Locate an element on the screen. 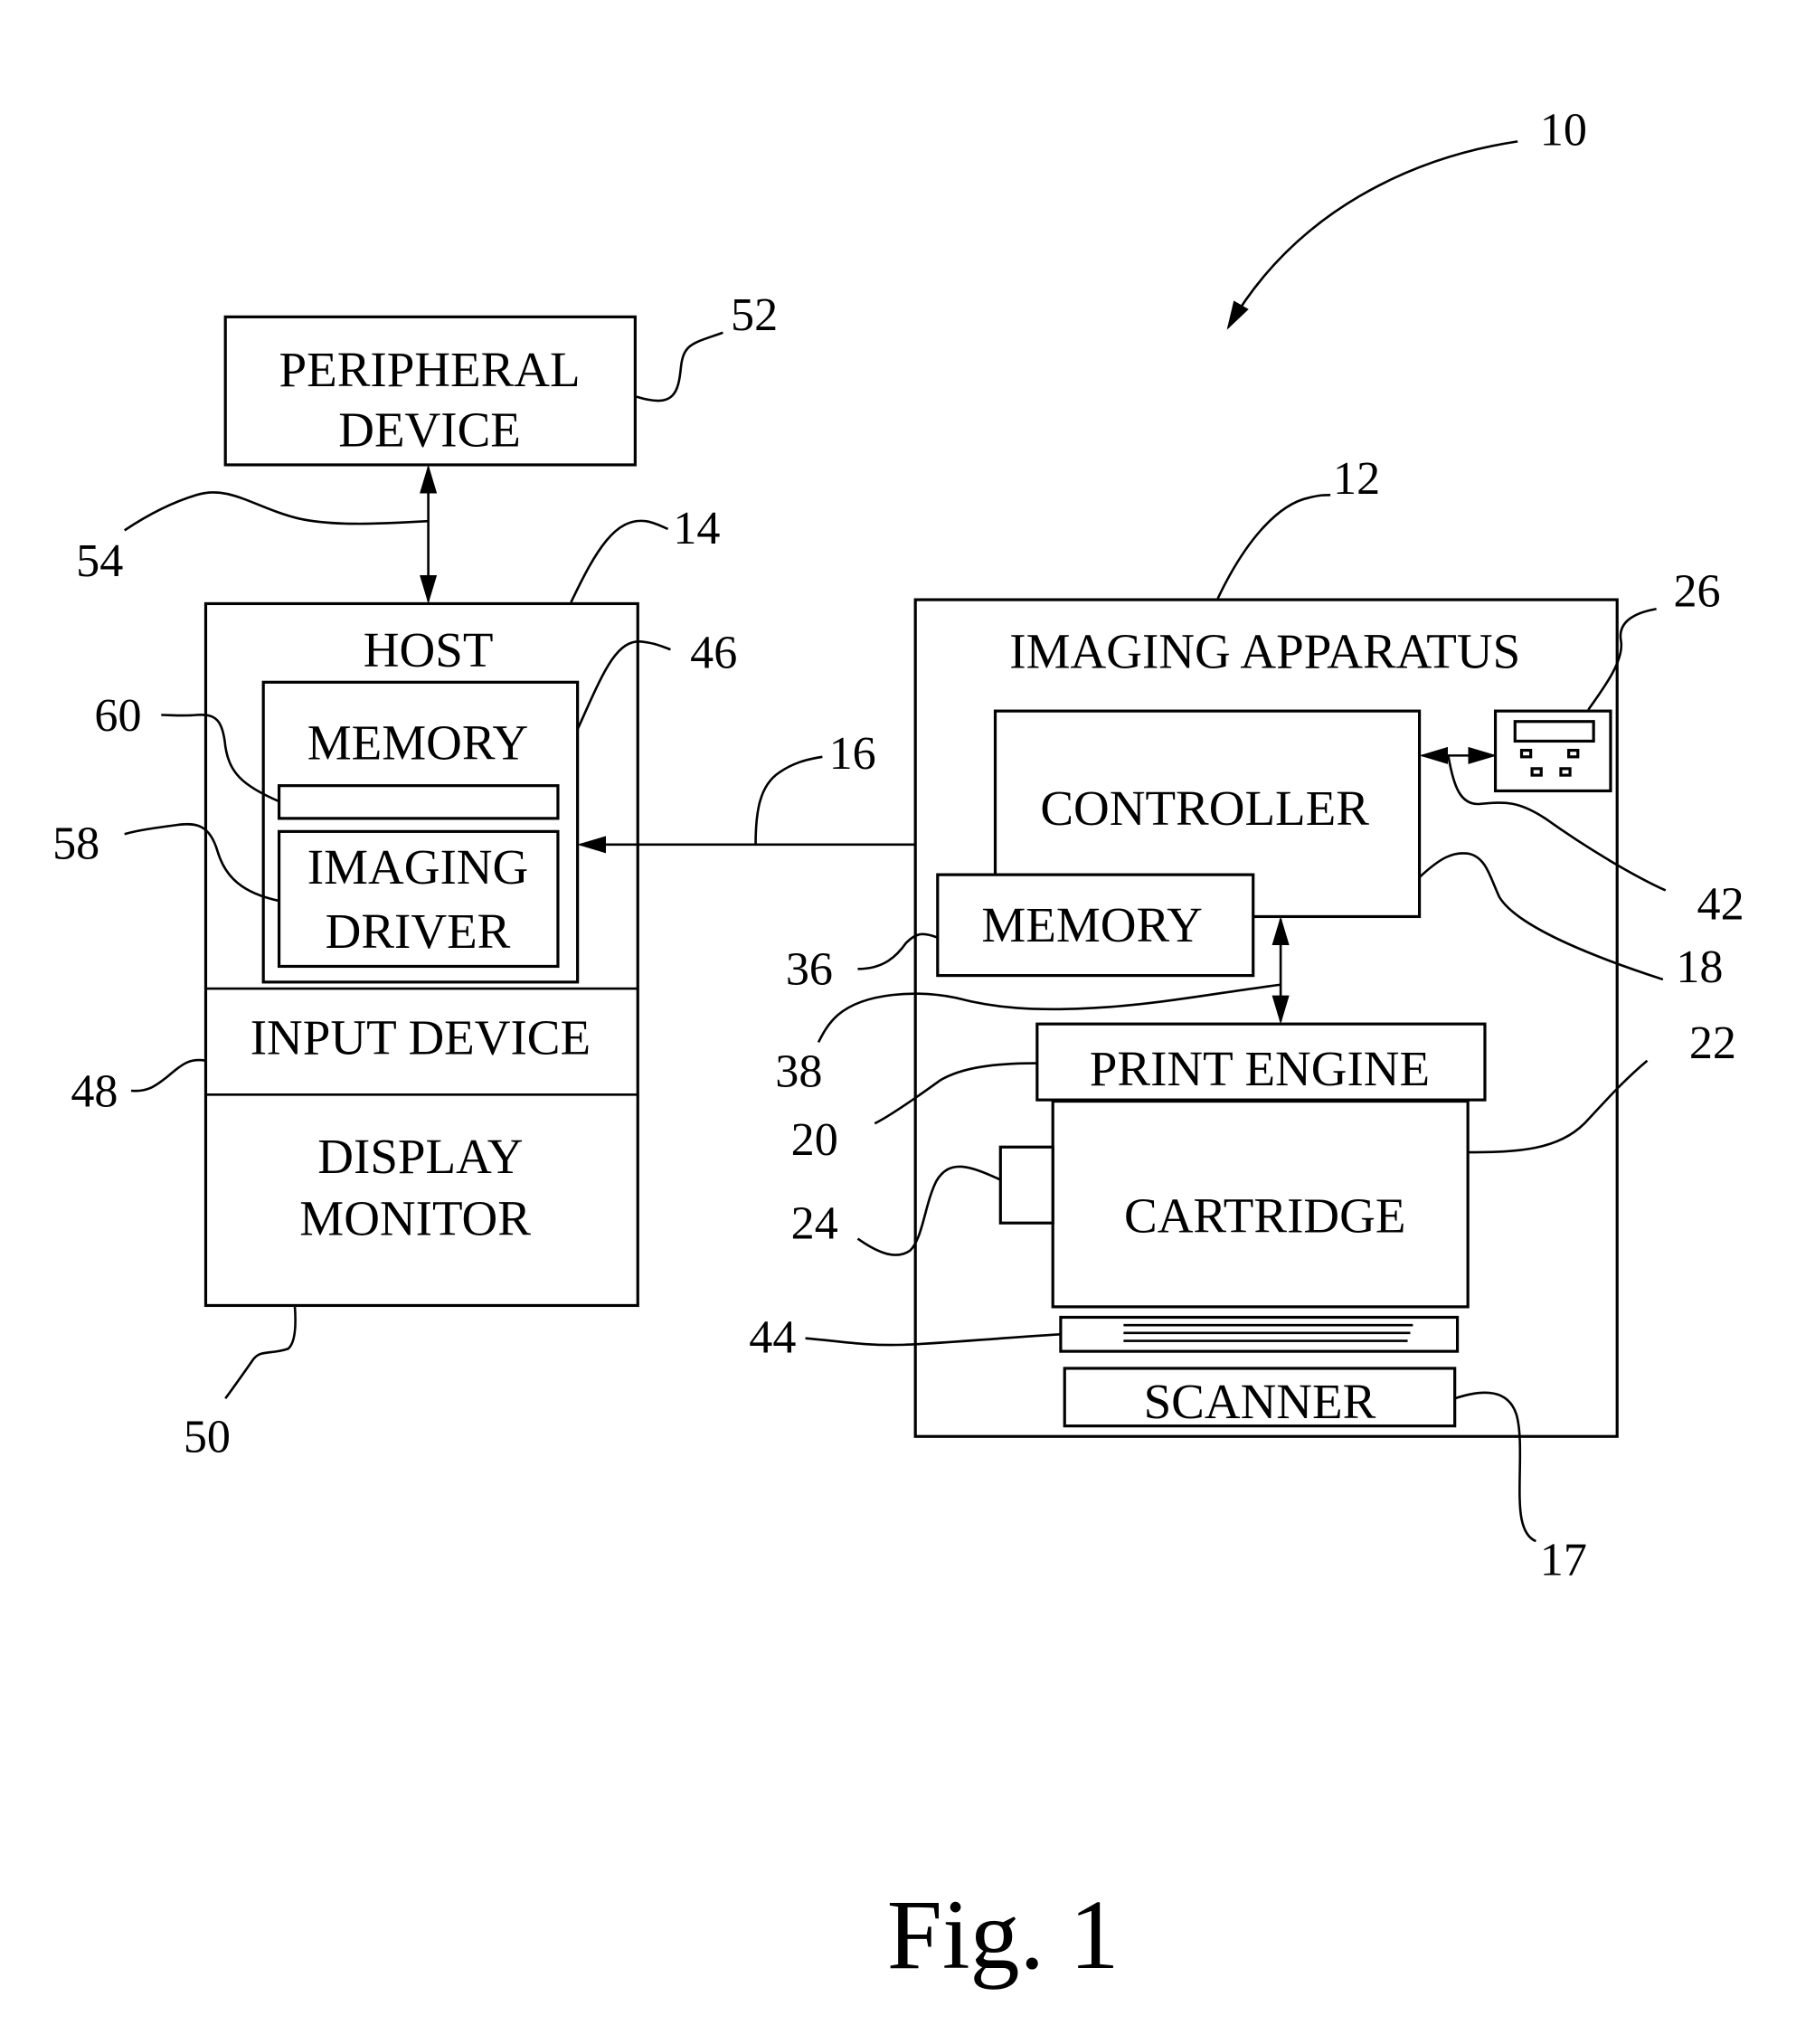 The width and height of the screenshot is (1815, 2044). scanner-label: SCANNER is located at coordinates (1260, 1402).